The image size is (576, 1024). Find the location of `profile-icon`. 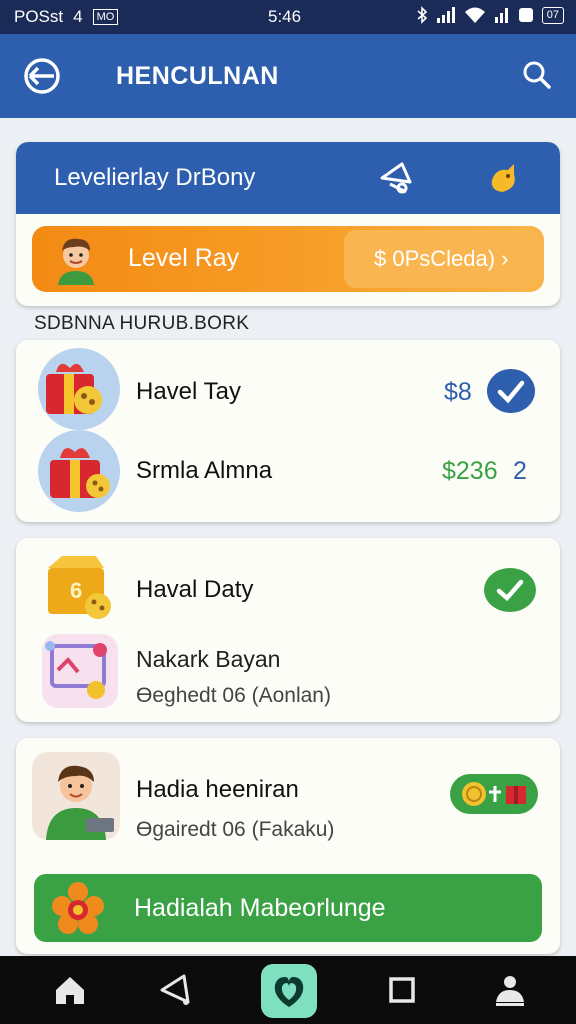

profile-icon is located at coordinates (510, 990).